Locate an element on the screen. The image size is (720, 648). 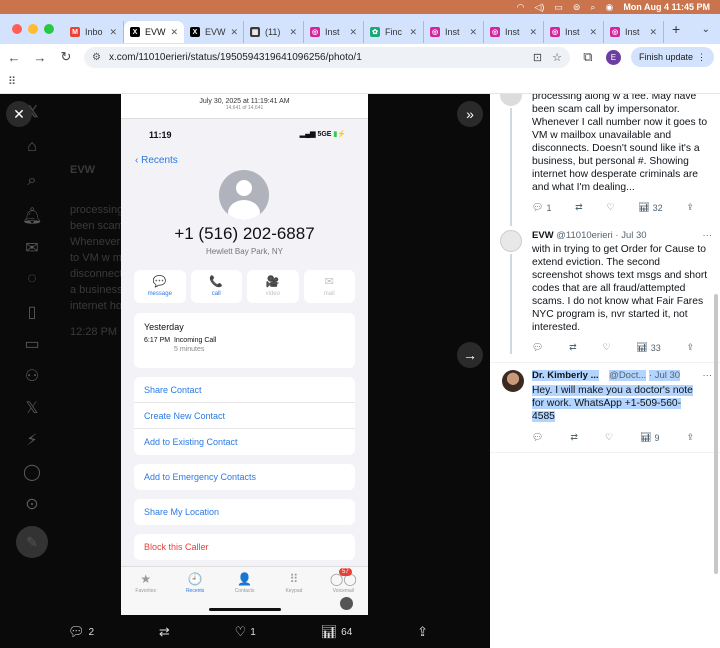
reply-button: 💬︎ 2 is located at coordinates (81, 632).